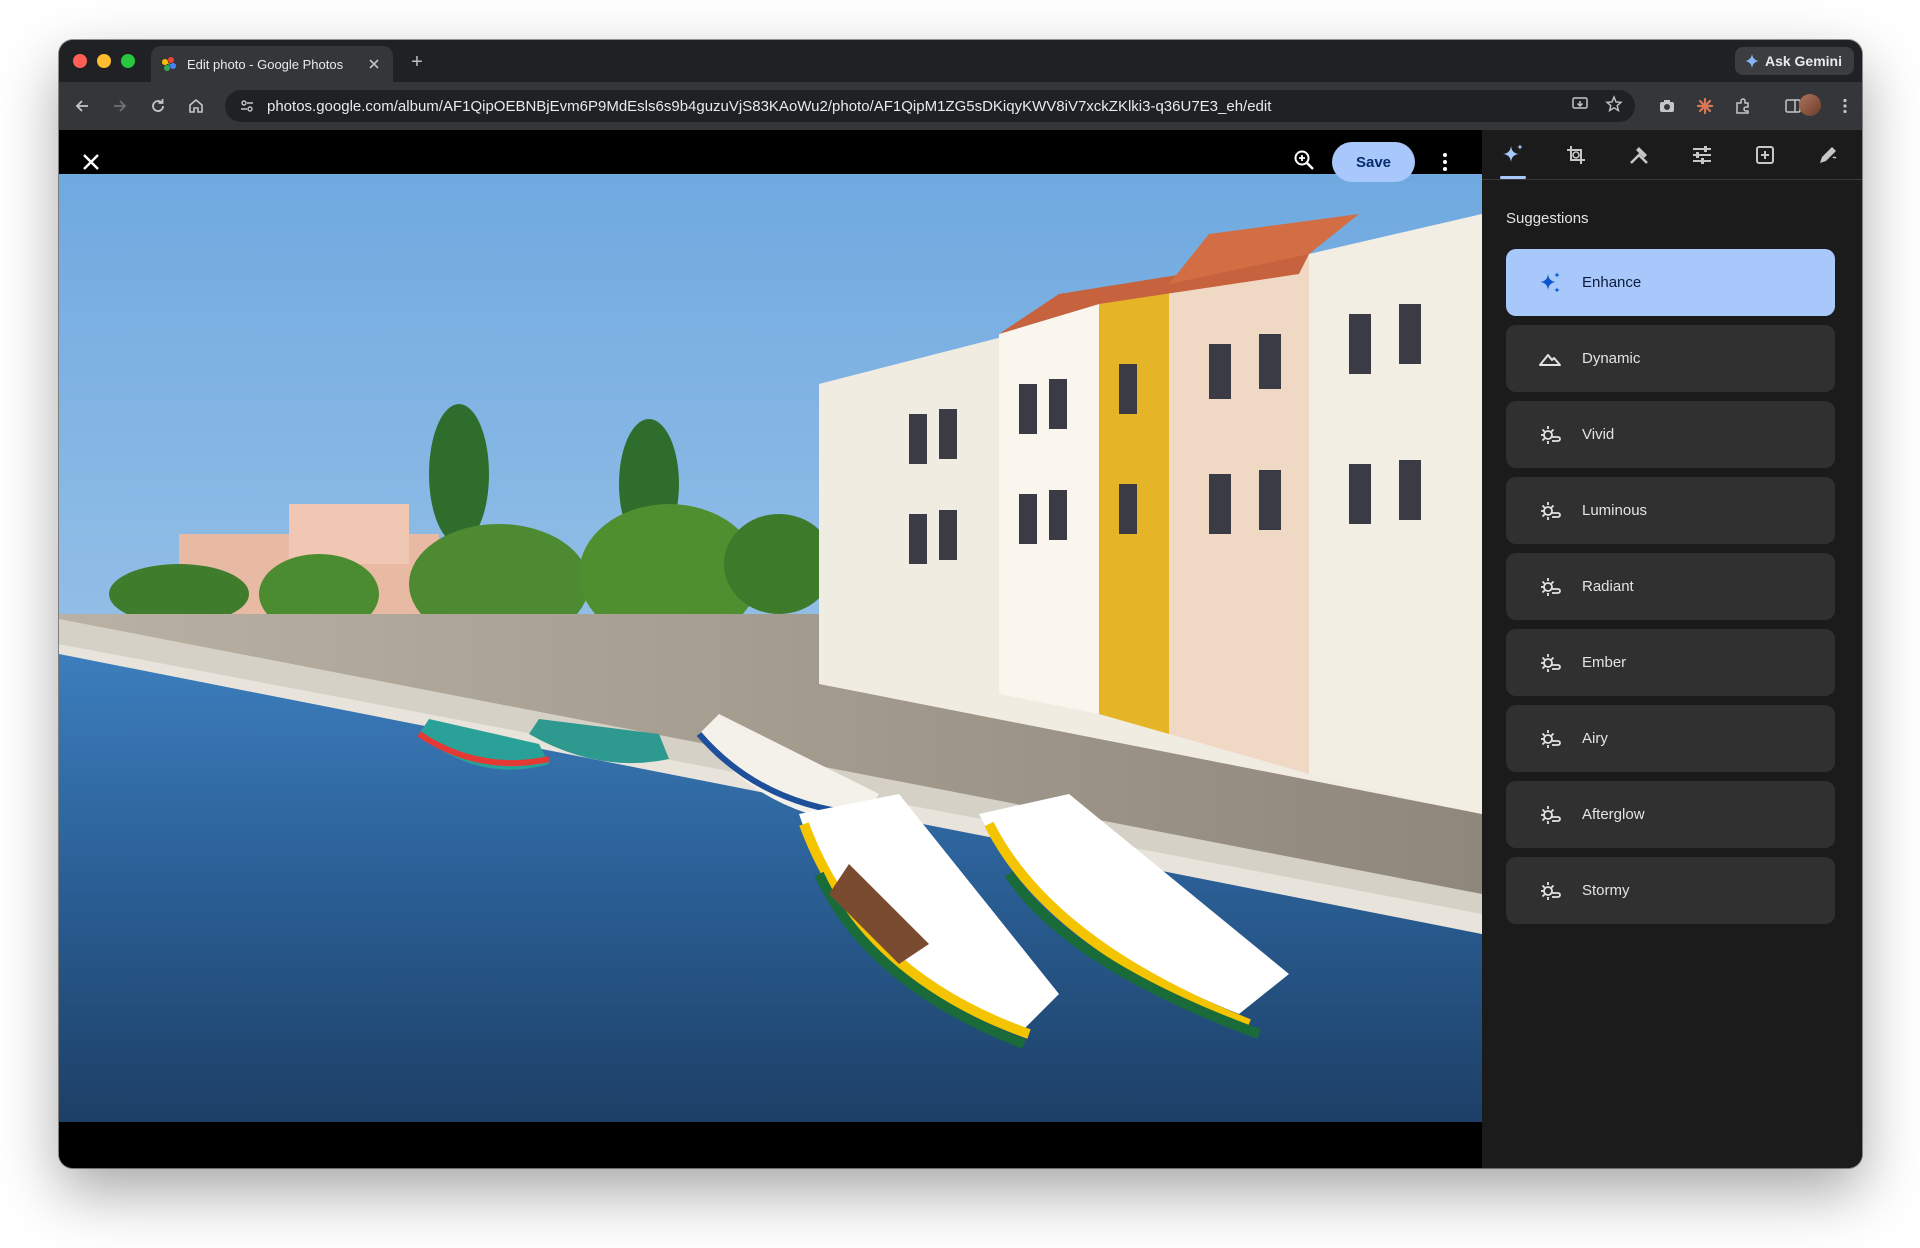  Describe the element at coordinates (1705, 106) in the screenshot. I see `claude-extension-icon` at that location.